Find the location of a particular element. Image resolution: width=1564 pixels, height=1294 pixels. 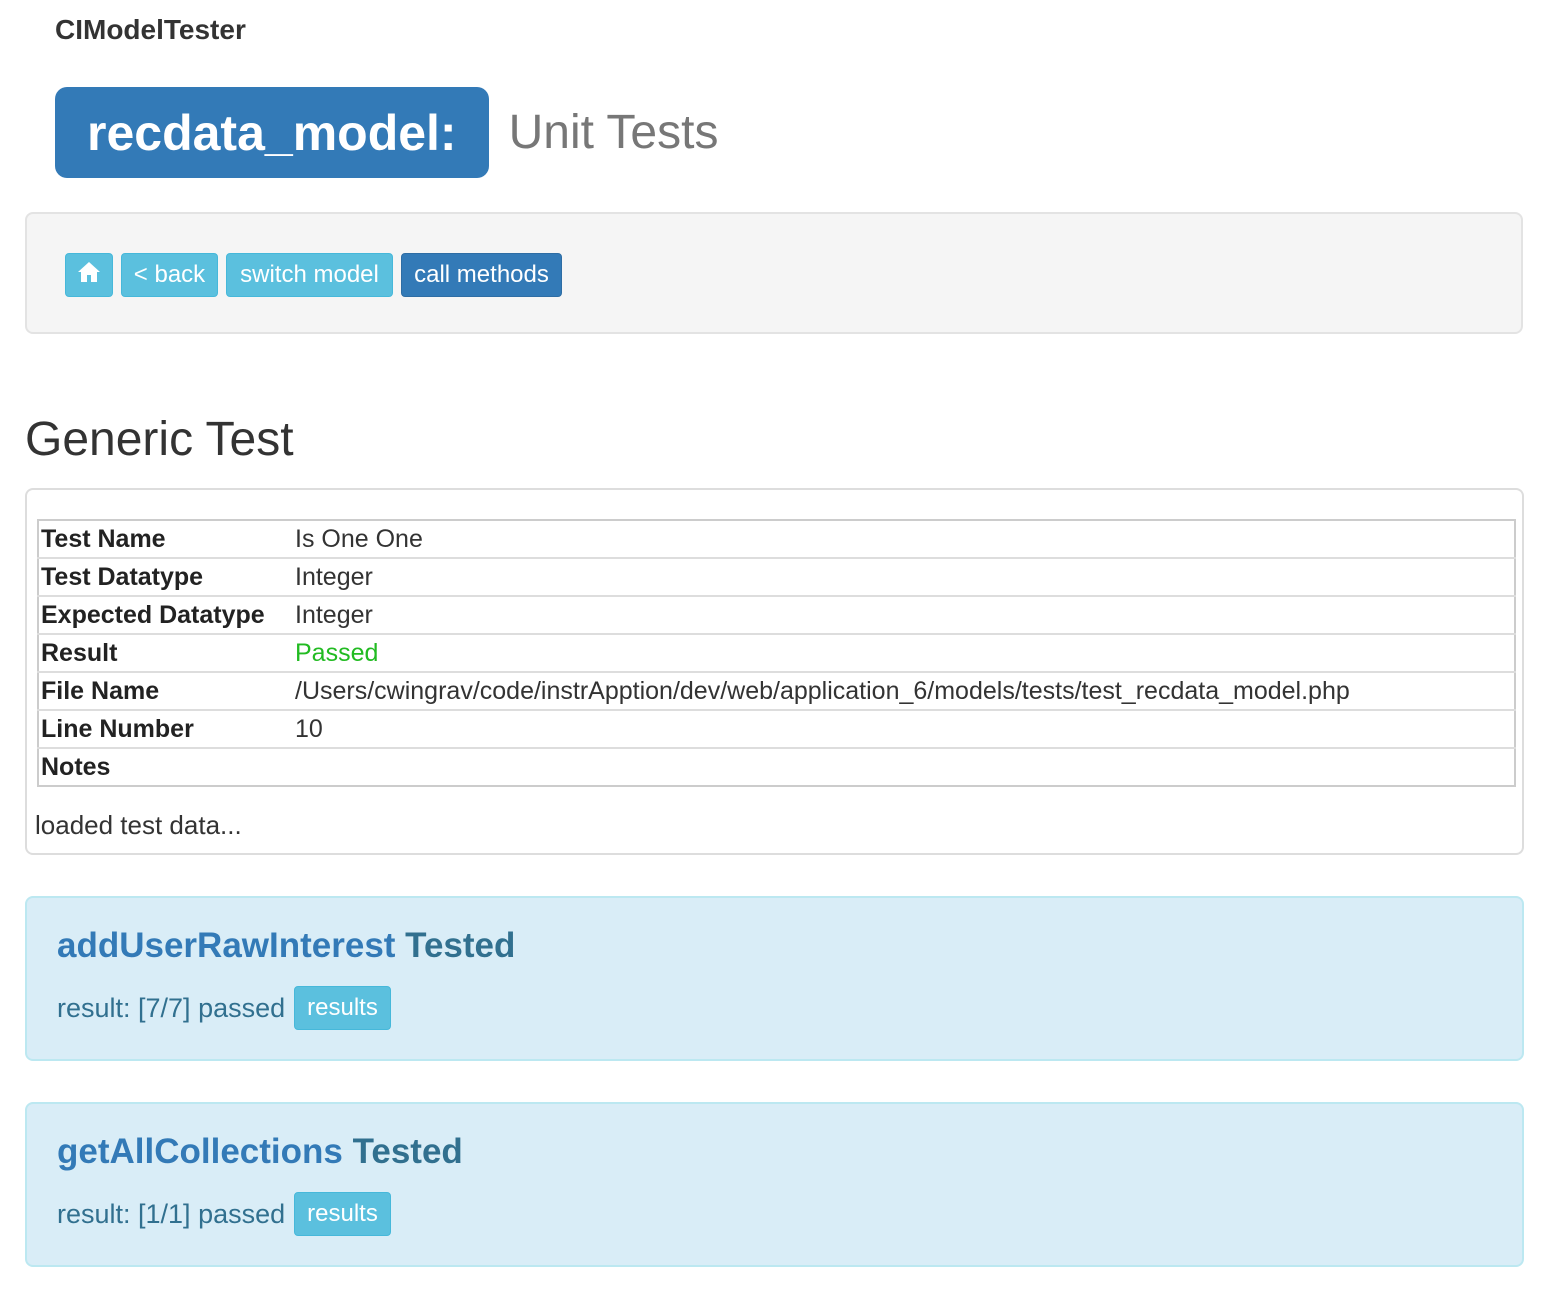

home-button is located at coordinates (89, 275).